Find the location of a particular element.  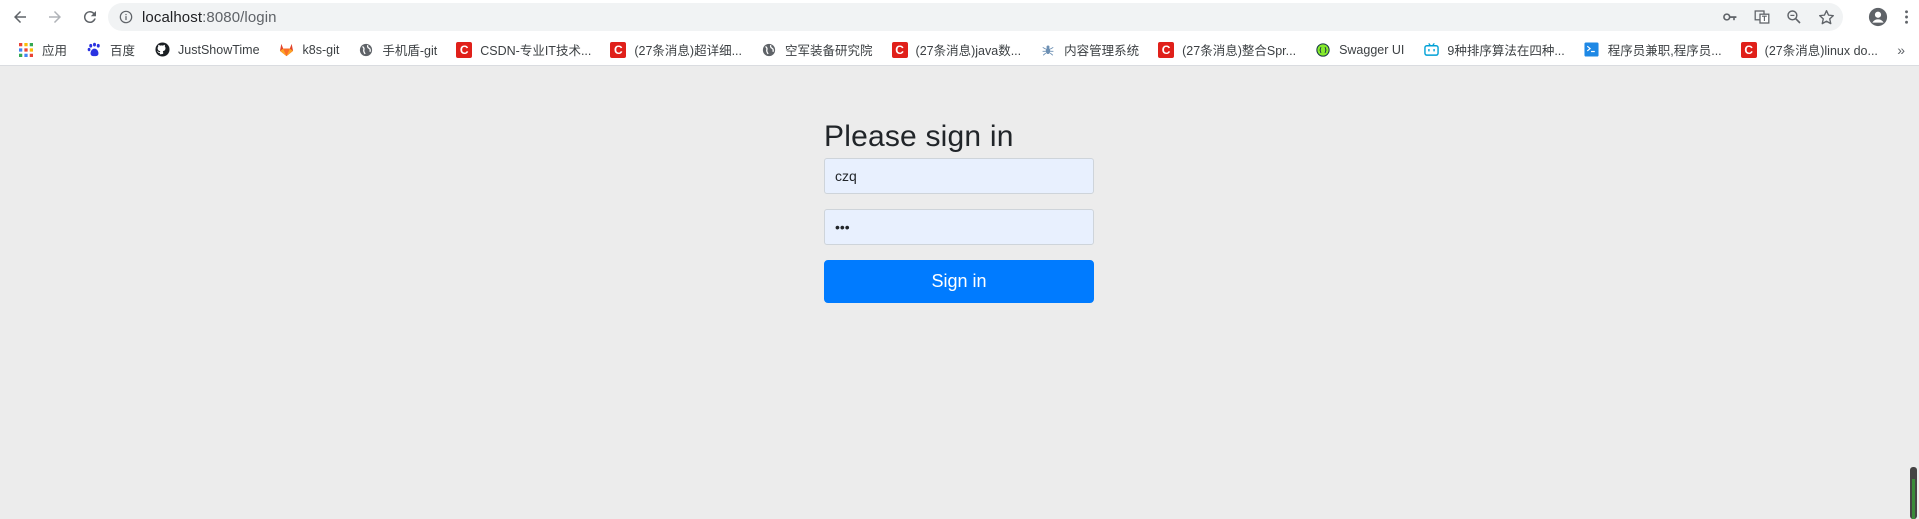

forward-button is located at coordinates (55, 17).